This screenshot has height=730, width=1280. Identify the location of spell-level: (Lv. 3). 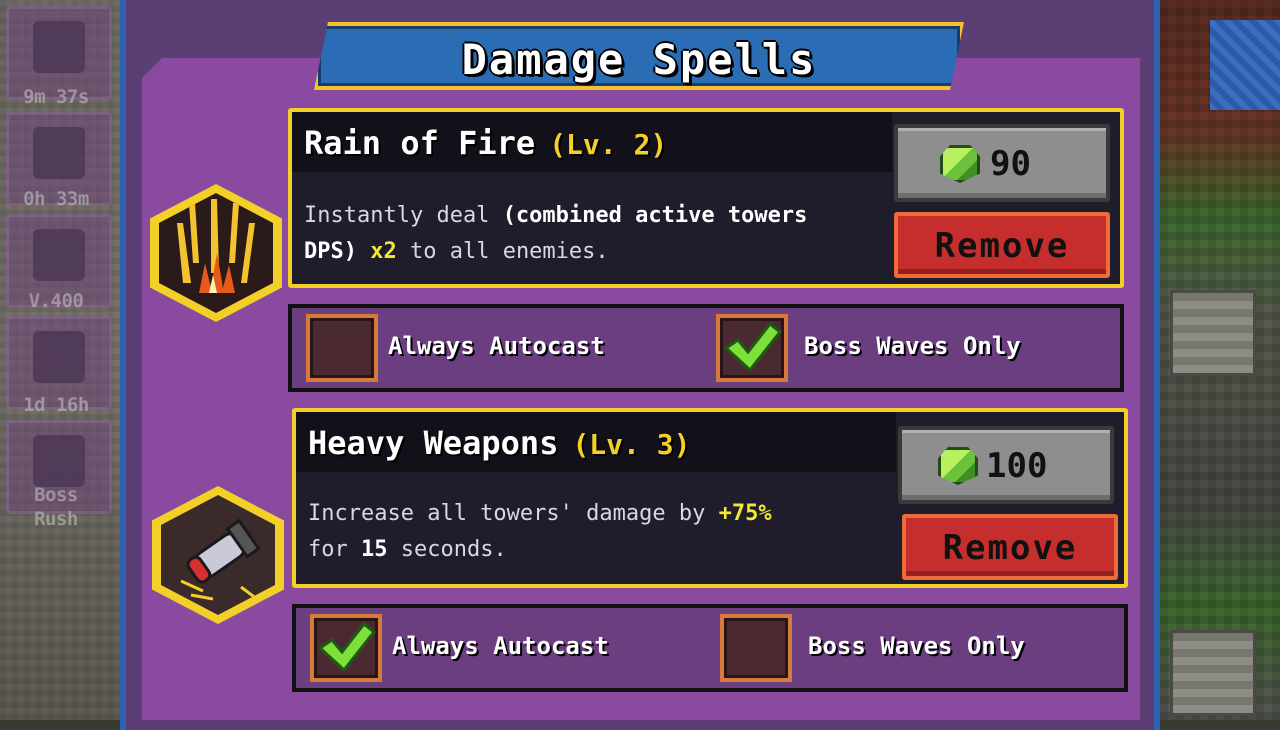
(631, 444).